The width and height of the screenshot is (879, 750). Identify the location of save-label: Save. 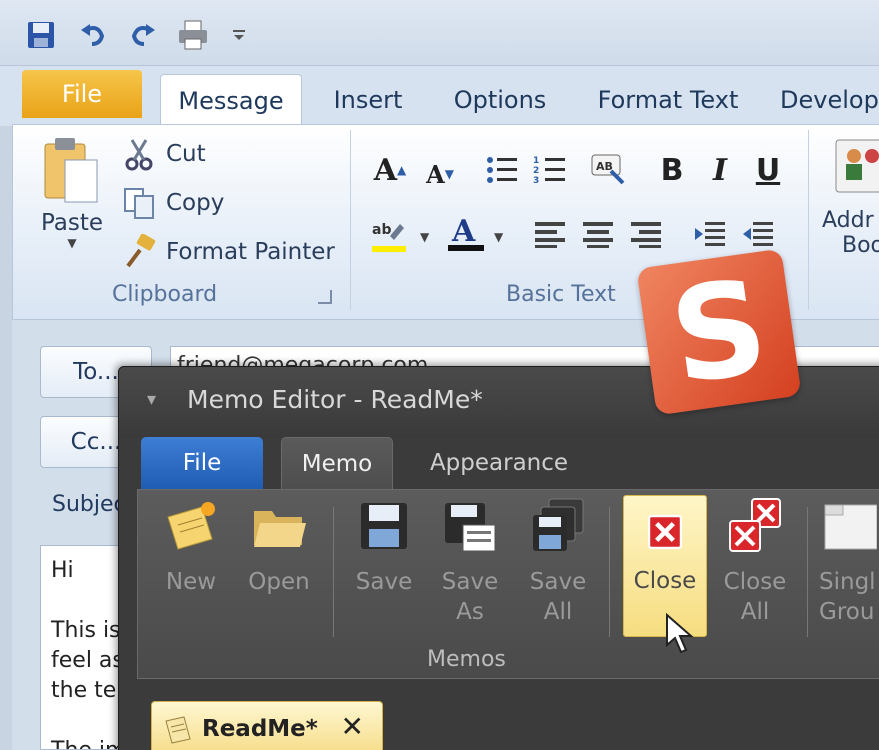
(384, 582).